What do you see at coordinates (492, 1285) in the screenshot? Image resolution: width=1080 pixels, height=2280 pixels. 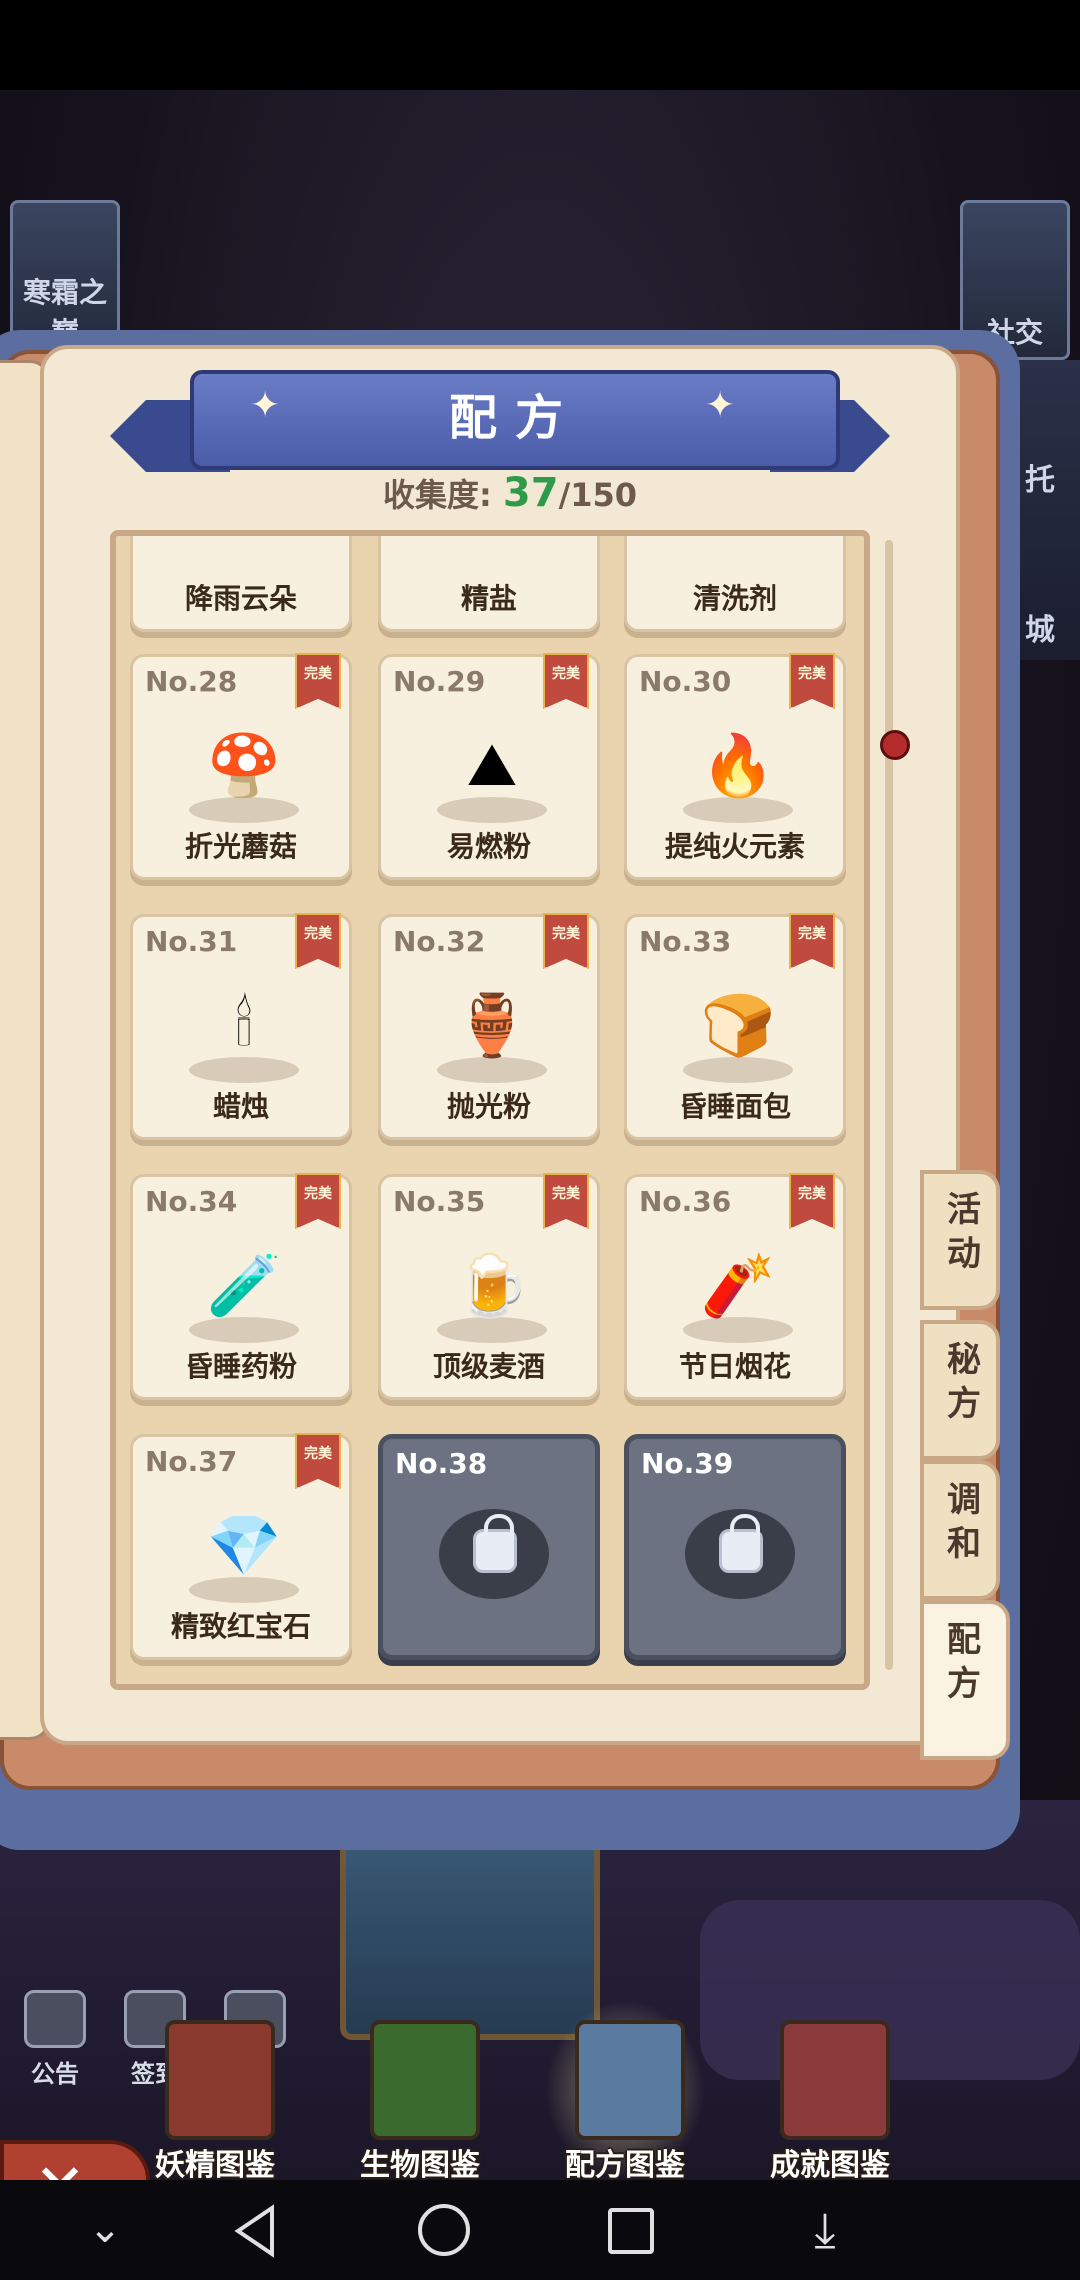 I see `beer-mug-icon: 🍺` at bounding box center [492, 1285].